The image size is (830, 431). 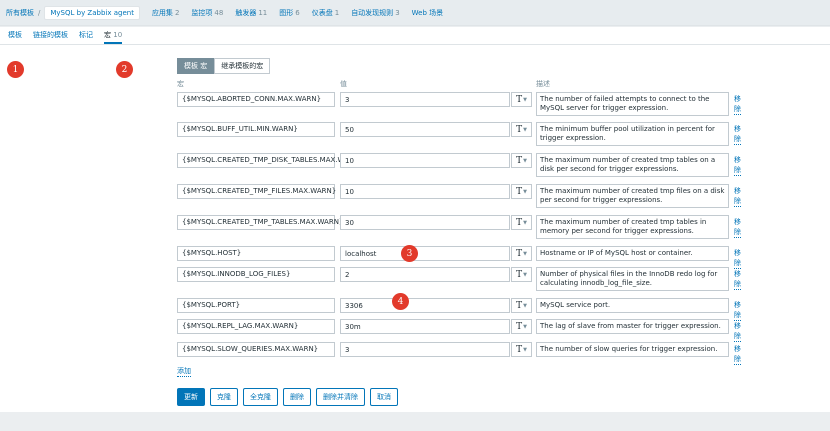 What do you see at coordinates (251, 13) in the screenshot?
I see `nav-triggers: 触发器 11` at bounding box center [251, 13].